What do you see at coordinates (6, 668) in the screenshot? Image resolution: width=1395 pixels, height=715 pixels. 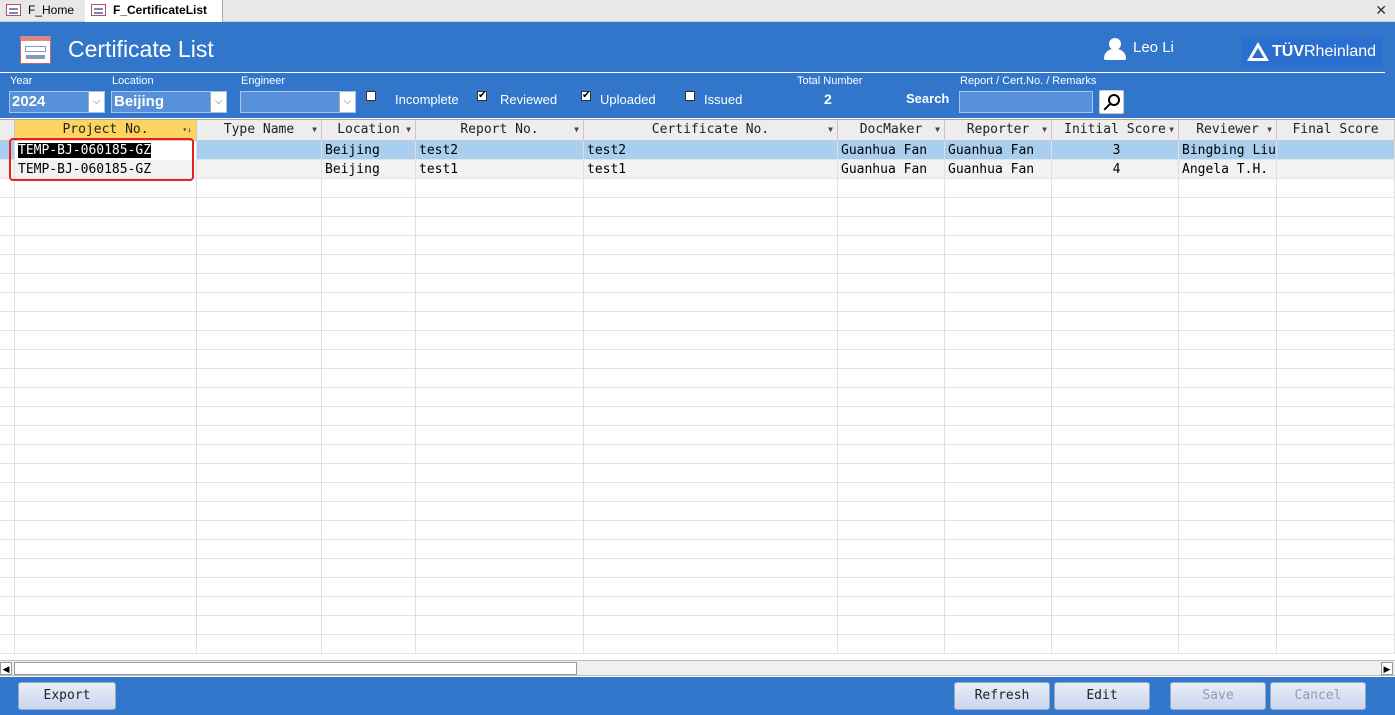 I see `scroll-left-icon: ◀` at bounding box center [6, 668].